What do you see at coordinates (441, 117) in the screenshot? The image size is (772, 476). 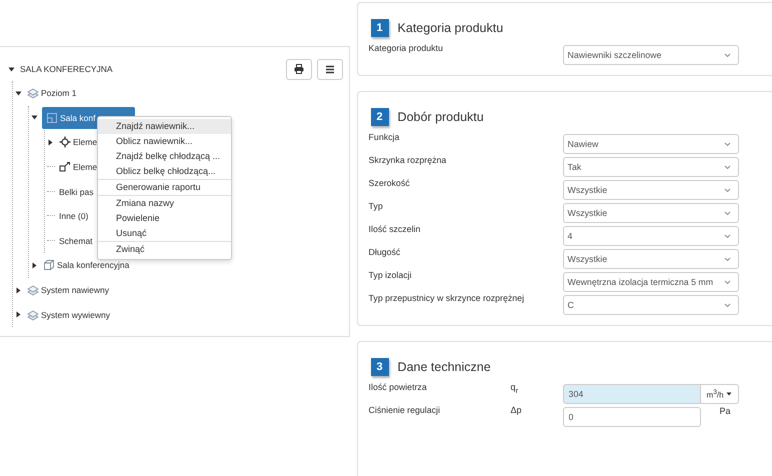 I see `section-title: Dobór produktu` at bounding box center [441, 117].